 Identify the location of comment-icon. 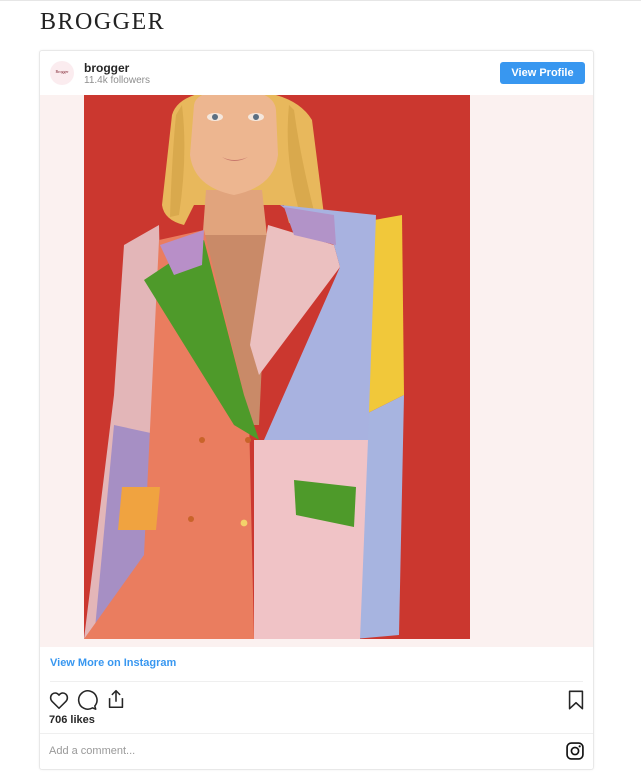
(87, 700).